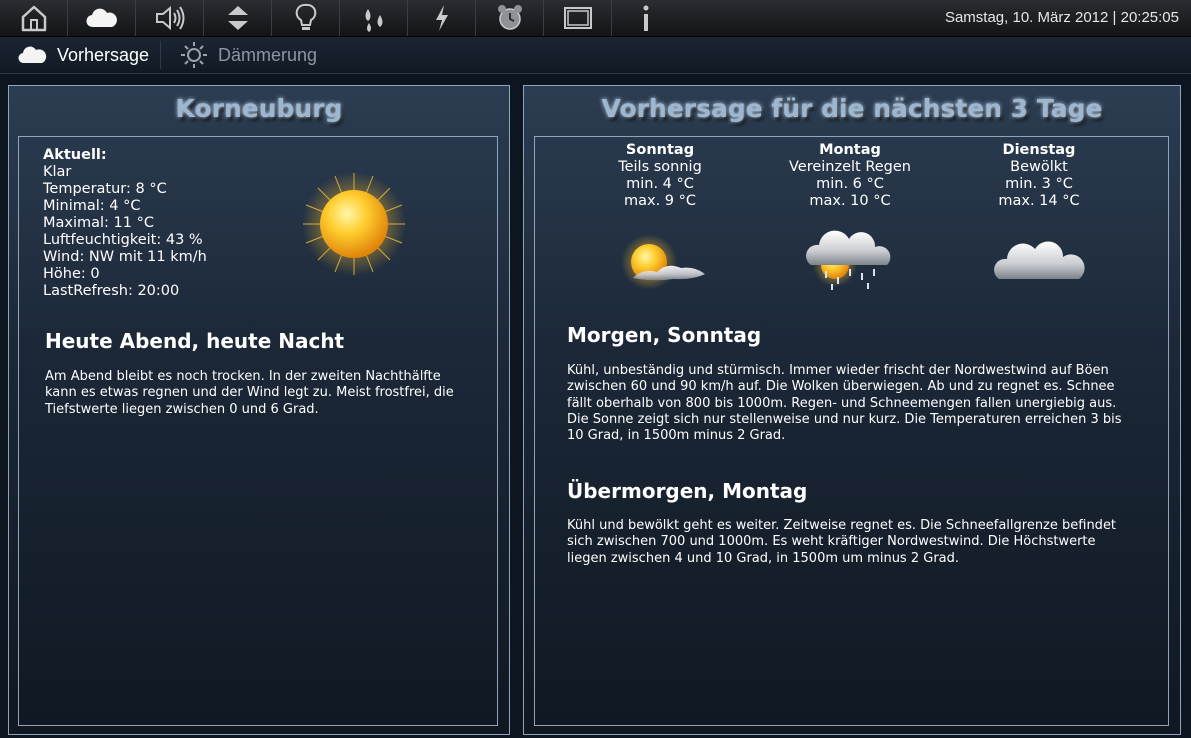  I want to click on day-name: Sonntag, so click(660, 150).